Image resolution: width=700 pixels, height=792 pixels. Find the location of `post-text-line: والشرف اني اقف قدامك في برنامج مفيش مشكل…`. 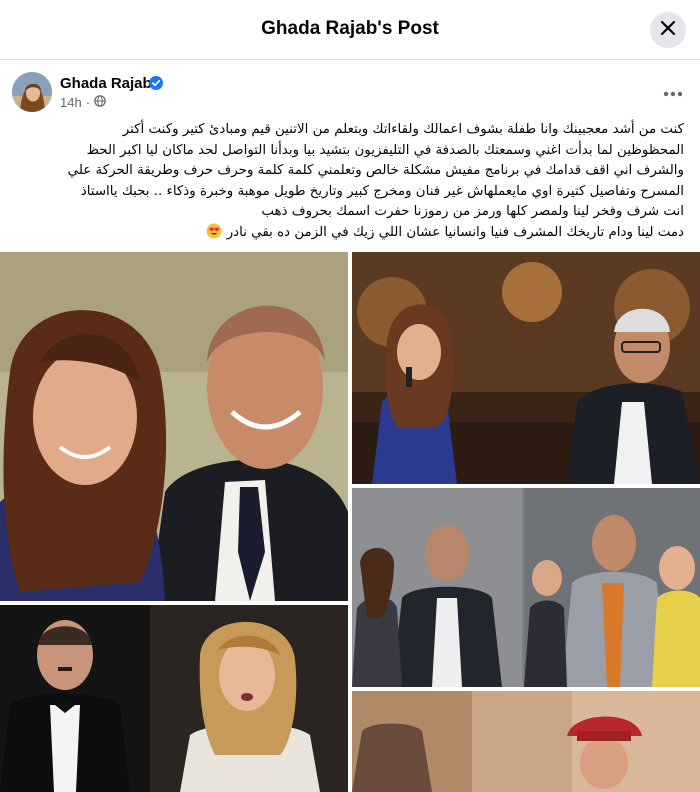

post-text-line: والشرف اني اقف قدامك في برنامج مفيش مشكل… is located at coordinates (375, 170).